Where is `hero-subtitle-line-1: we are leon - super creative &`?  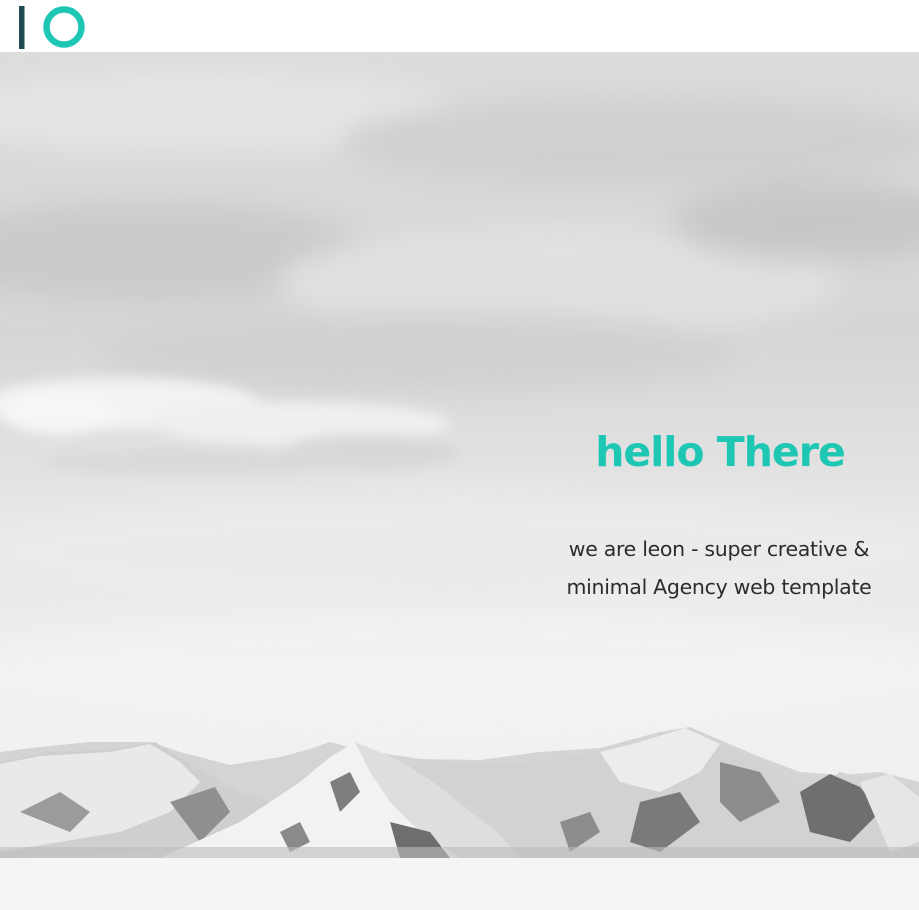
hero-subtitle-line-1: we are leon - super creative & is located at coordinates (719, 549).